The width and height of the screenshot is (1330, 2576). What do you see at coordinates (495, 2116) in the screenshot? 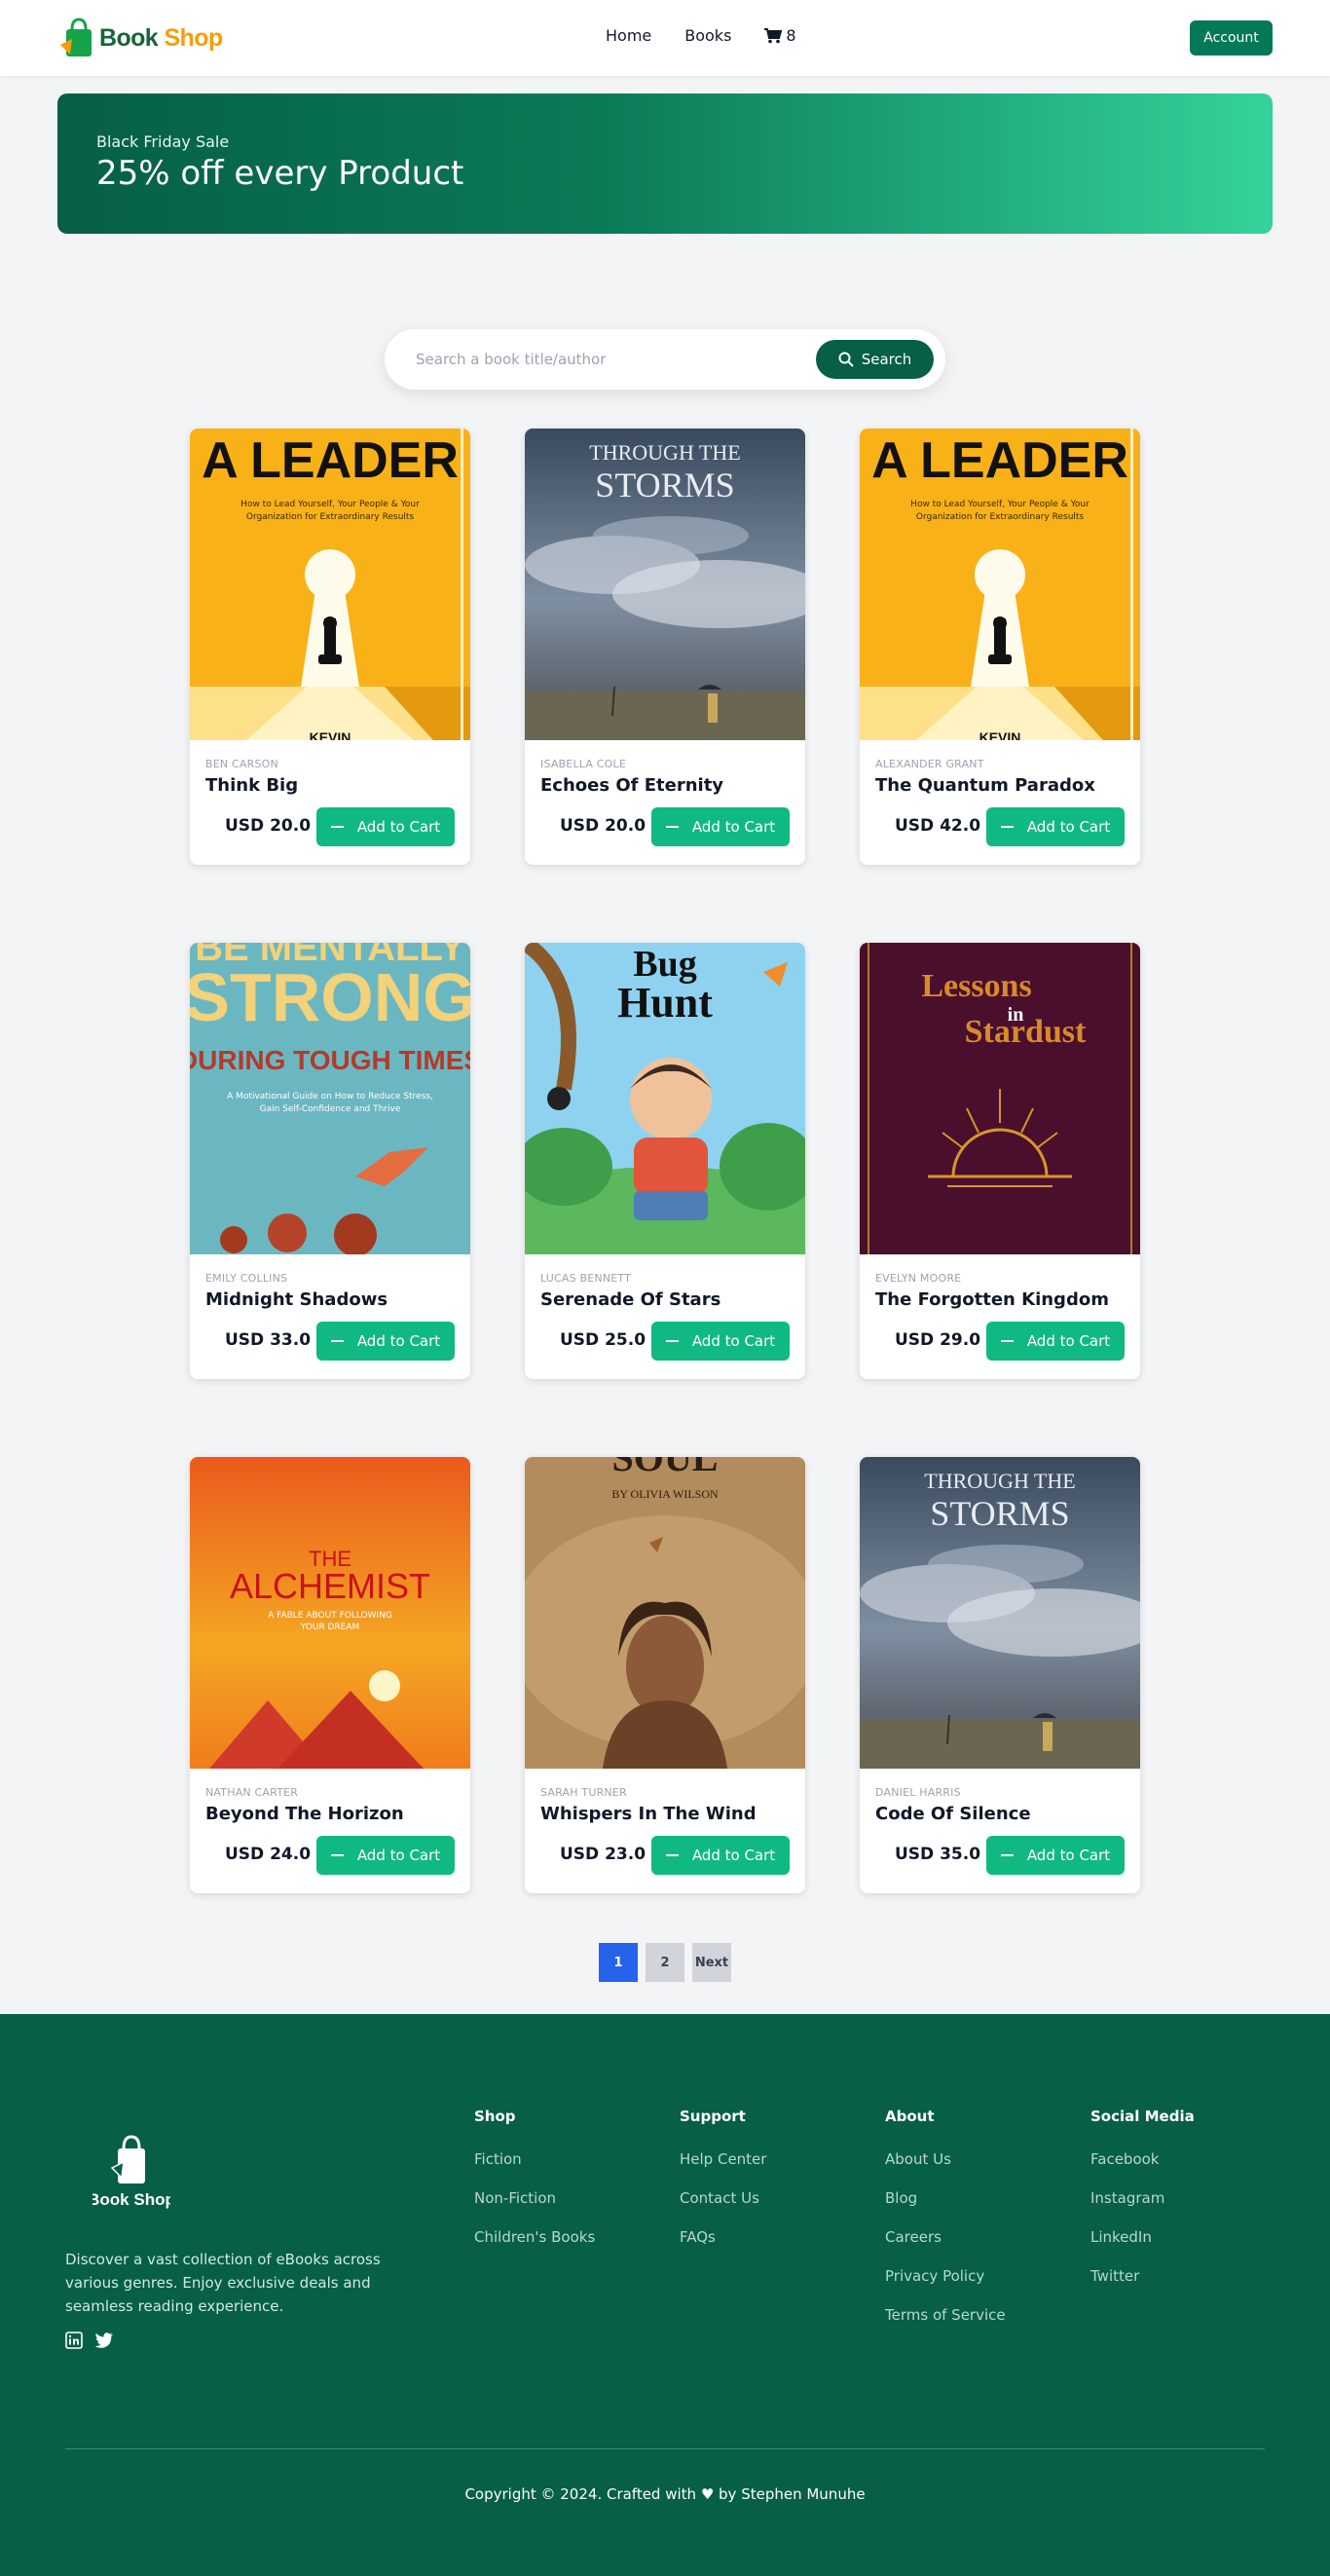
I see `footer-heading-shop: Shop` at bounding box center [495, 2116].